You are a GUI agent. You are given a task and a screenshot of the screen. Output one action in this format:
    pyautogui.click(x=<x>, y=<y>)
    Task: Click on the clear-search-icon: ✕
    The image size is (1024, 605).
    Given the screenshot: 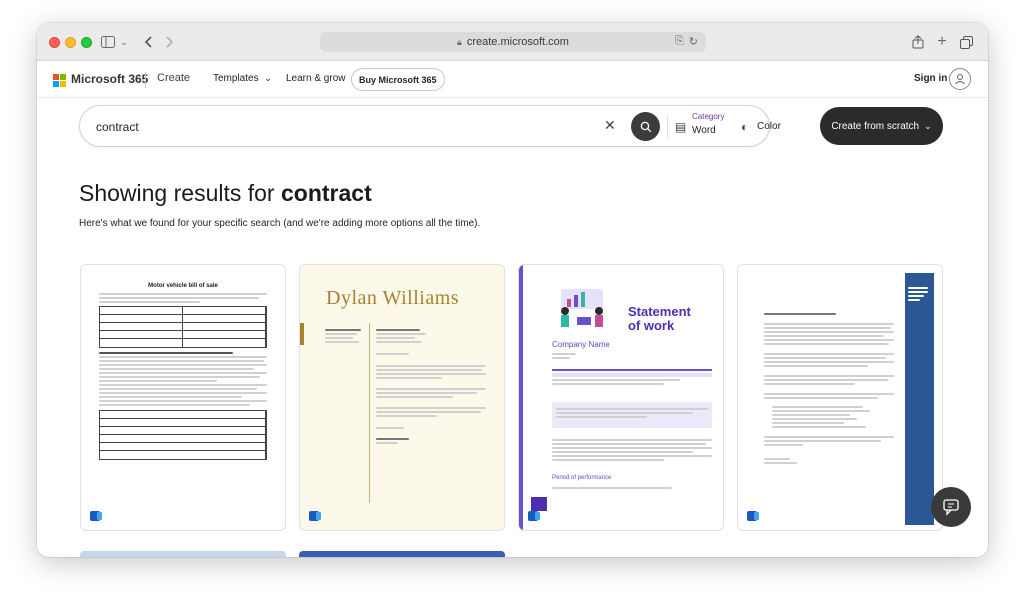 What is the action you would take?
    pyautogui.click(x=610, y=125)
    